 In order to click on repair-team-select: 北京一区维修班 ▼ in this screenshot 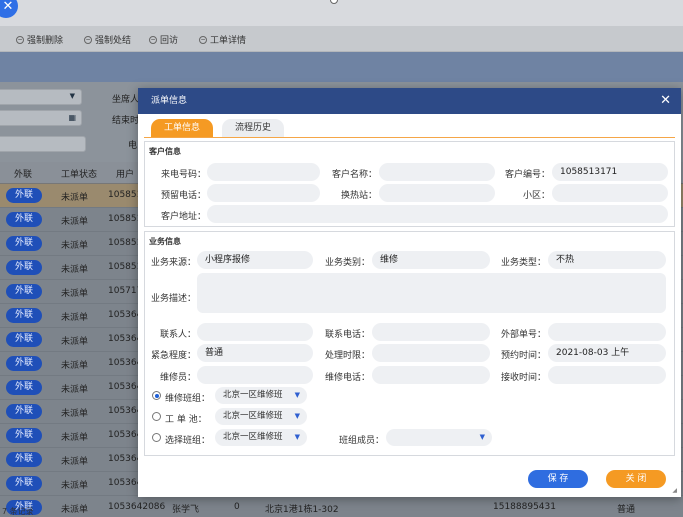, I will do `click(261, 395)`.